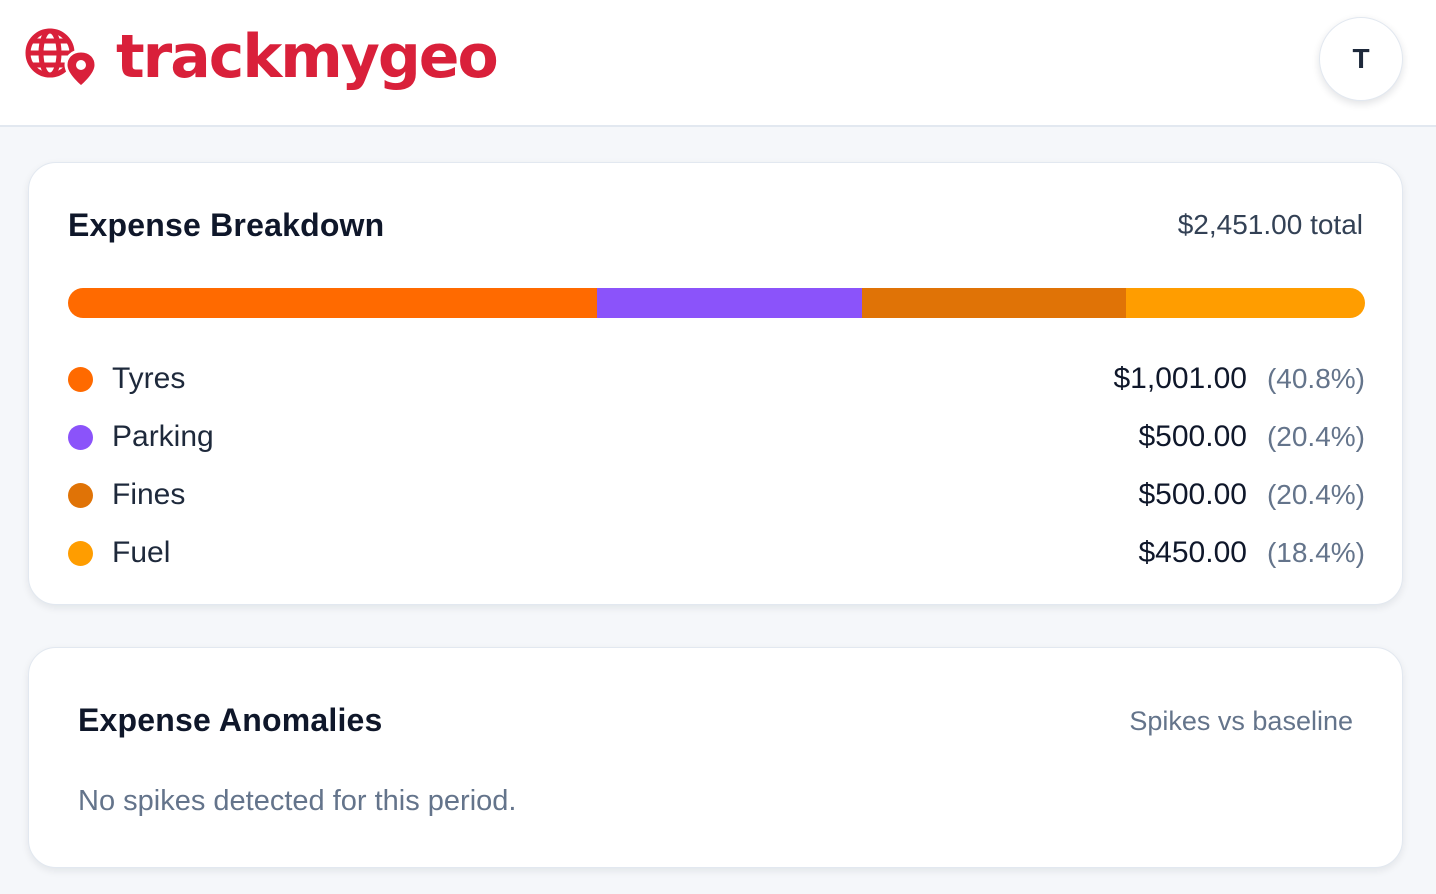  I want to click on tyres-color-dot, so click(80, 379).